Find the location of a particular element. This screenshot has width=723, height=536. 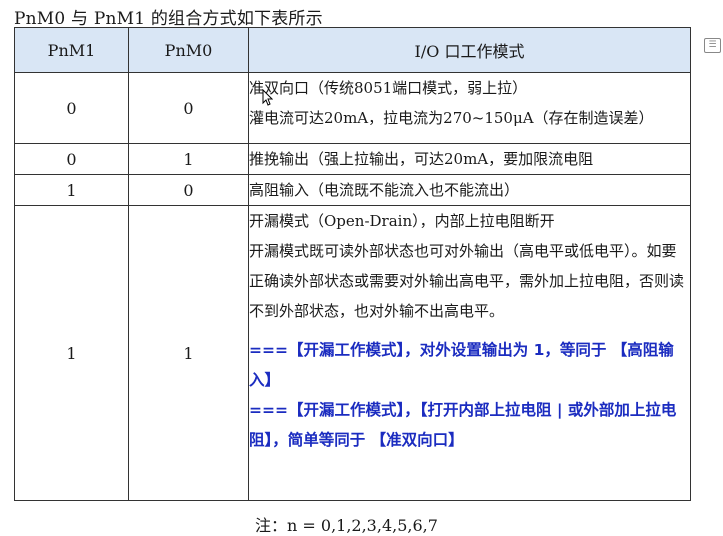

cell-mode-desc: 推挽输出（强上拉输出，可达20mA，要加限流电阻 is located at coordinates (469, 159).